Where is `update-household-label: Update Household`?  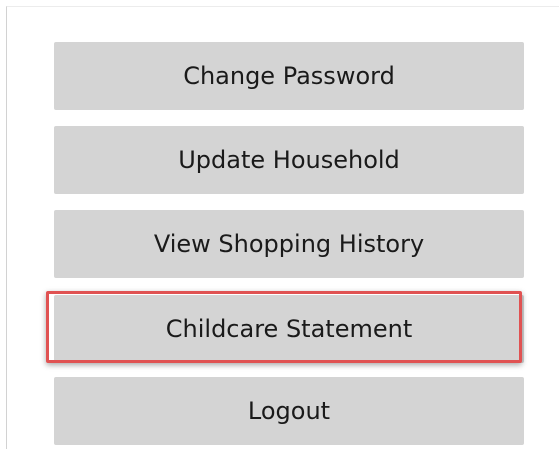
update-household-label: Update Household is located at coordinates (289, 160).